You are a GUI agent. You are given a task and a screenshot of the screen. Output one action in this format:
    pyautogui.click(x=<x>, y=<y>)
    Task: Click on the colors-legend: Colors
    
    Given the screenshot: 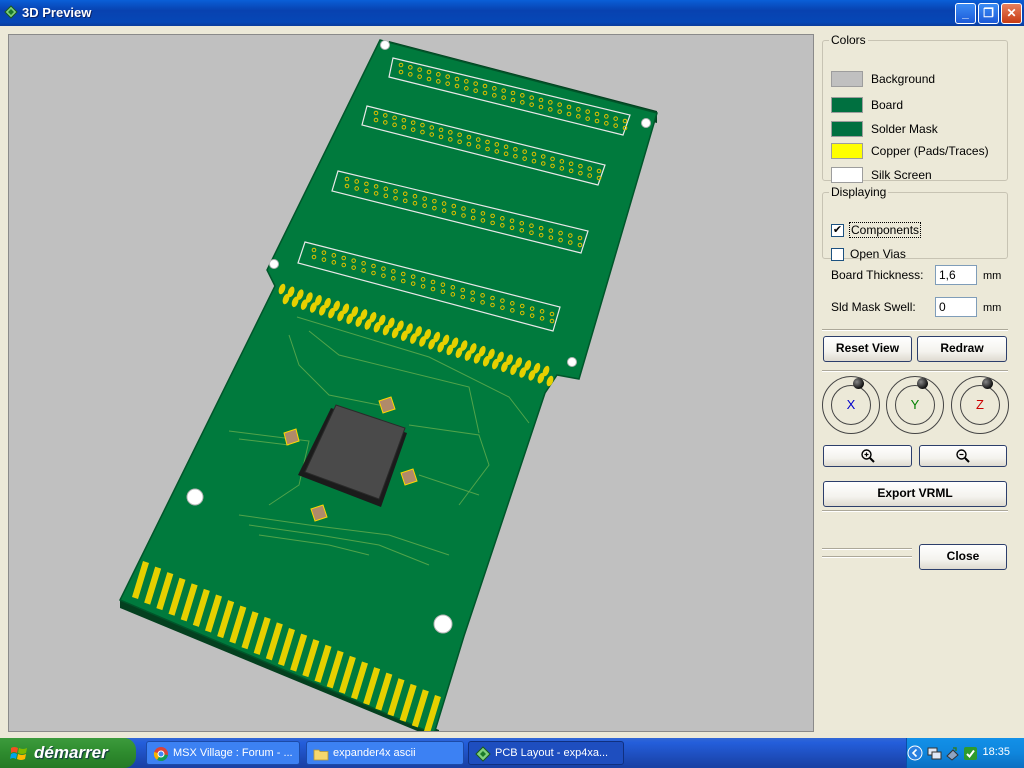 What is the action you would take?
    pyautogui.click(x=848, y=40)
    